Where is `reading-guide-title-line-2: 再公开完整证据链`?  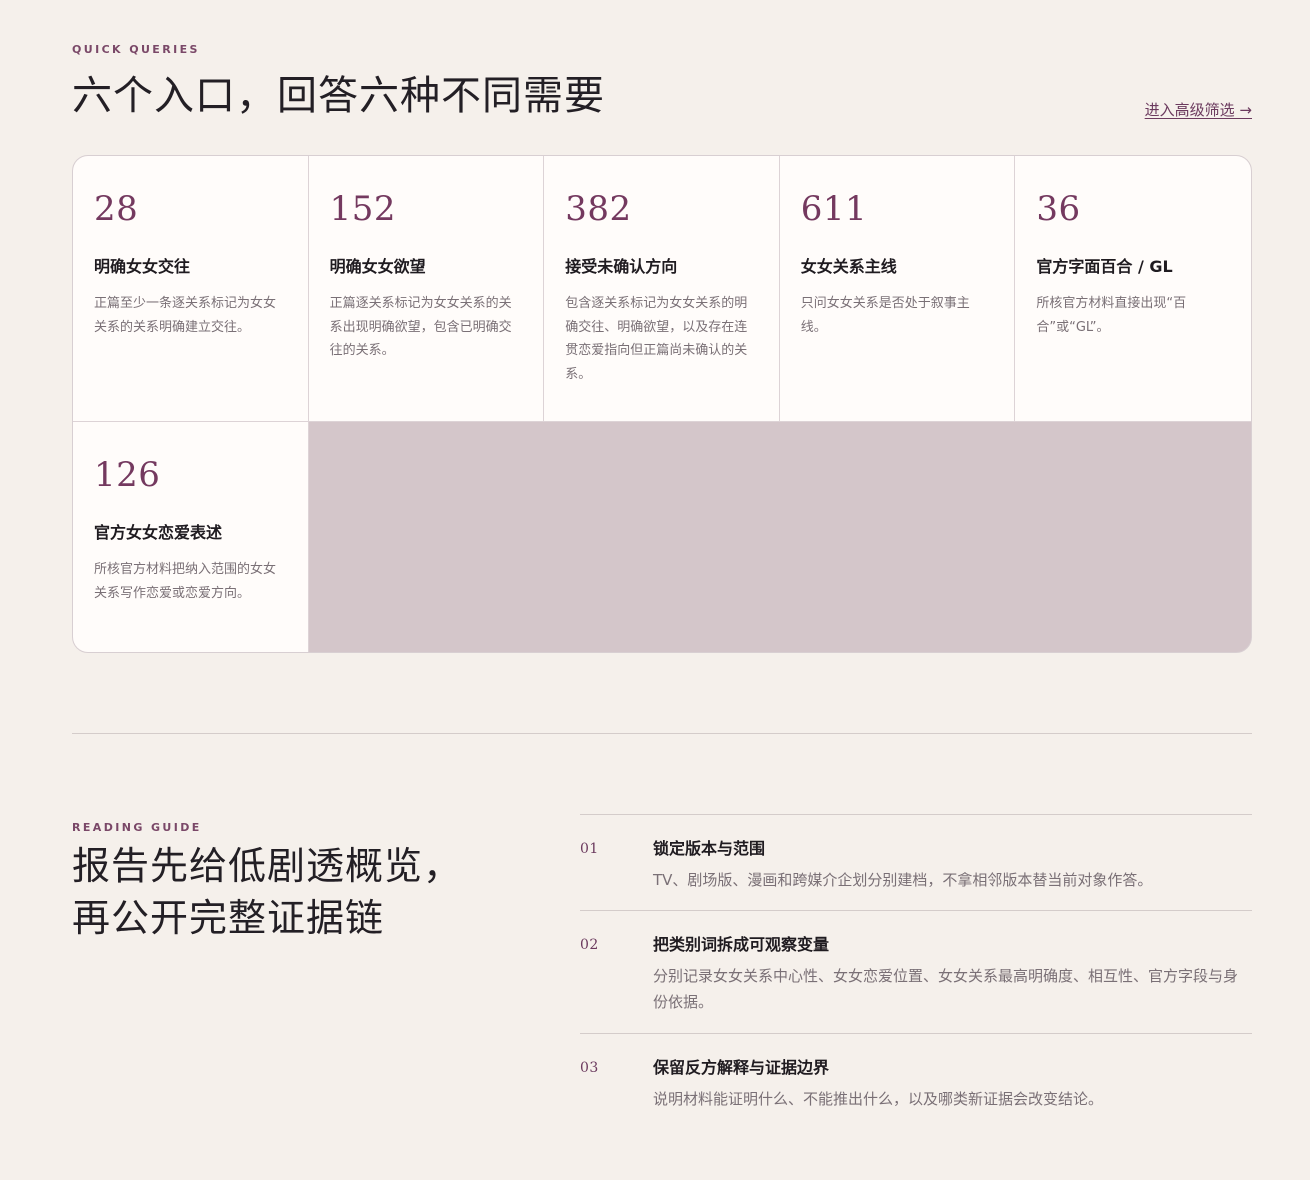
reading-guide-title-line-2: 再公开完整证据链 is located at coordinates (228, 918).